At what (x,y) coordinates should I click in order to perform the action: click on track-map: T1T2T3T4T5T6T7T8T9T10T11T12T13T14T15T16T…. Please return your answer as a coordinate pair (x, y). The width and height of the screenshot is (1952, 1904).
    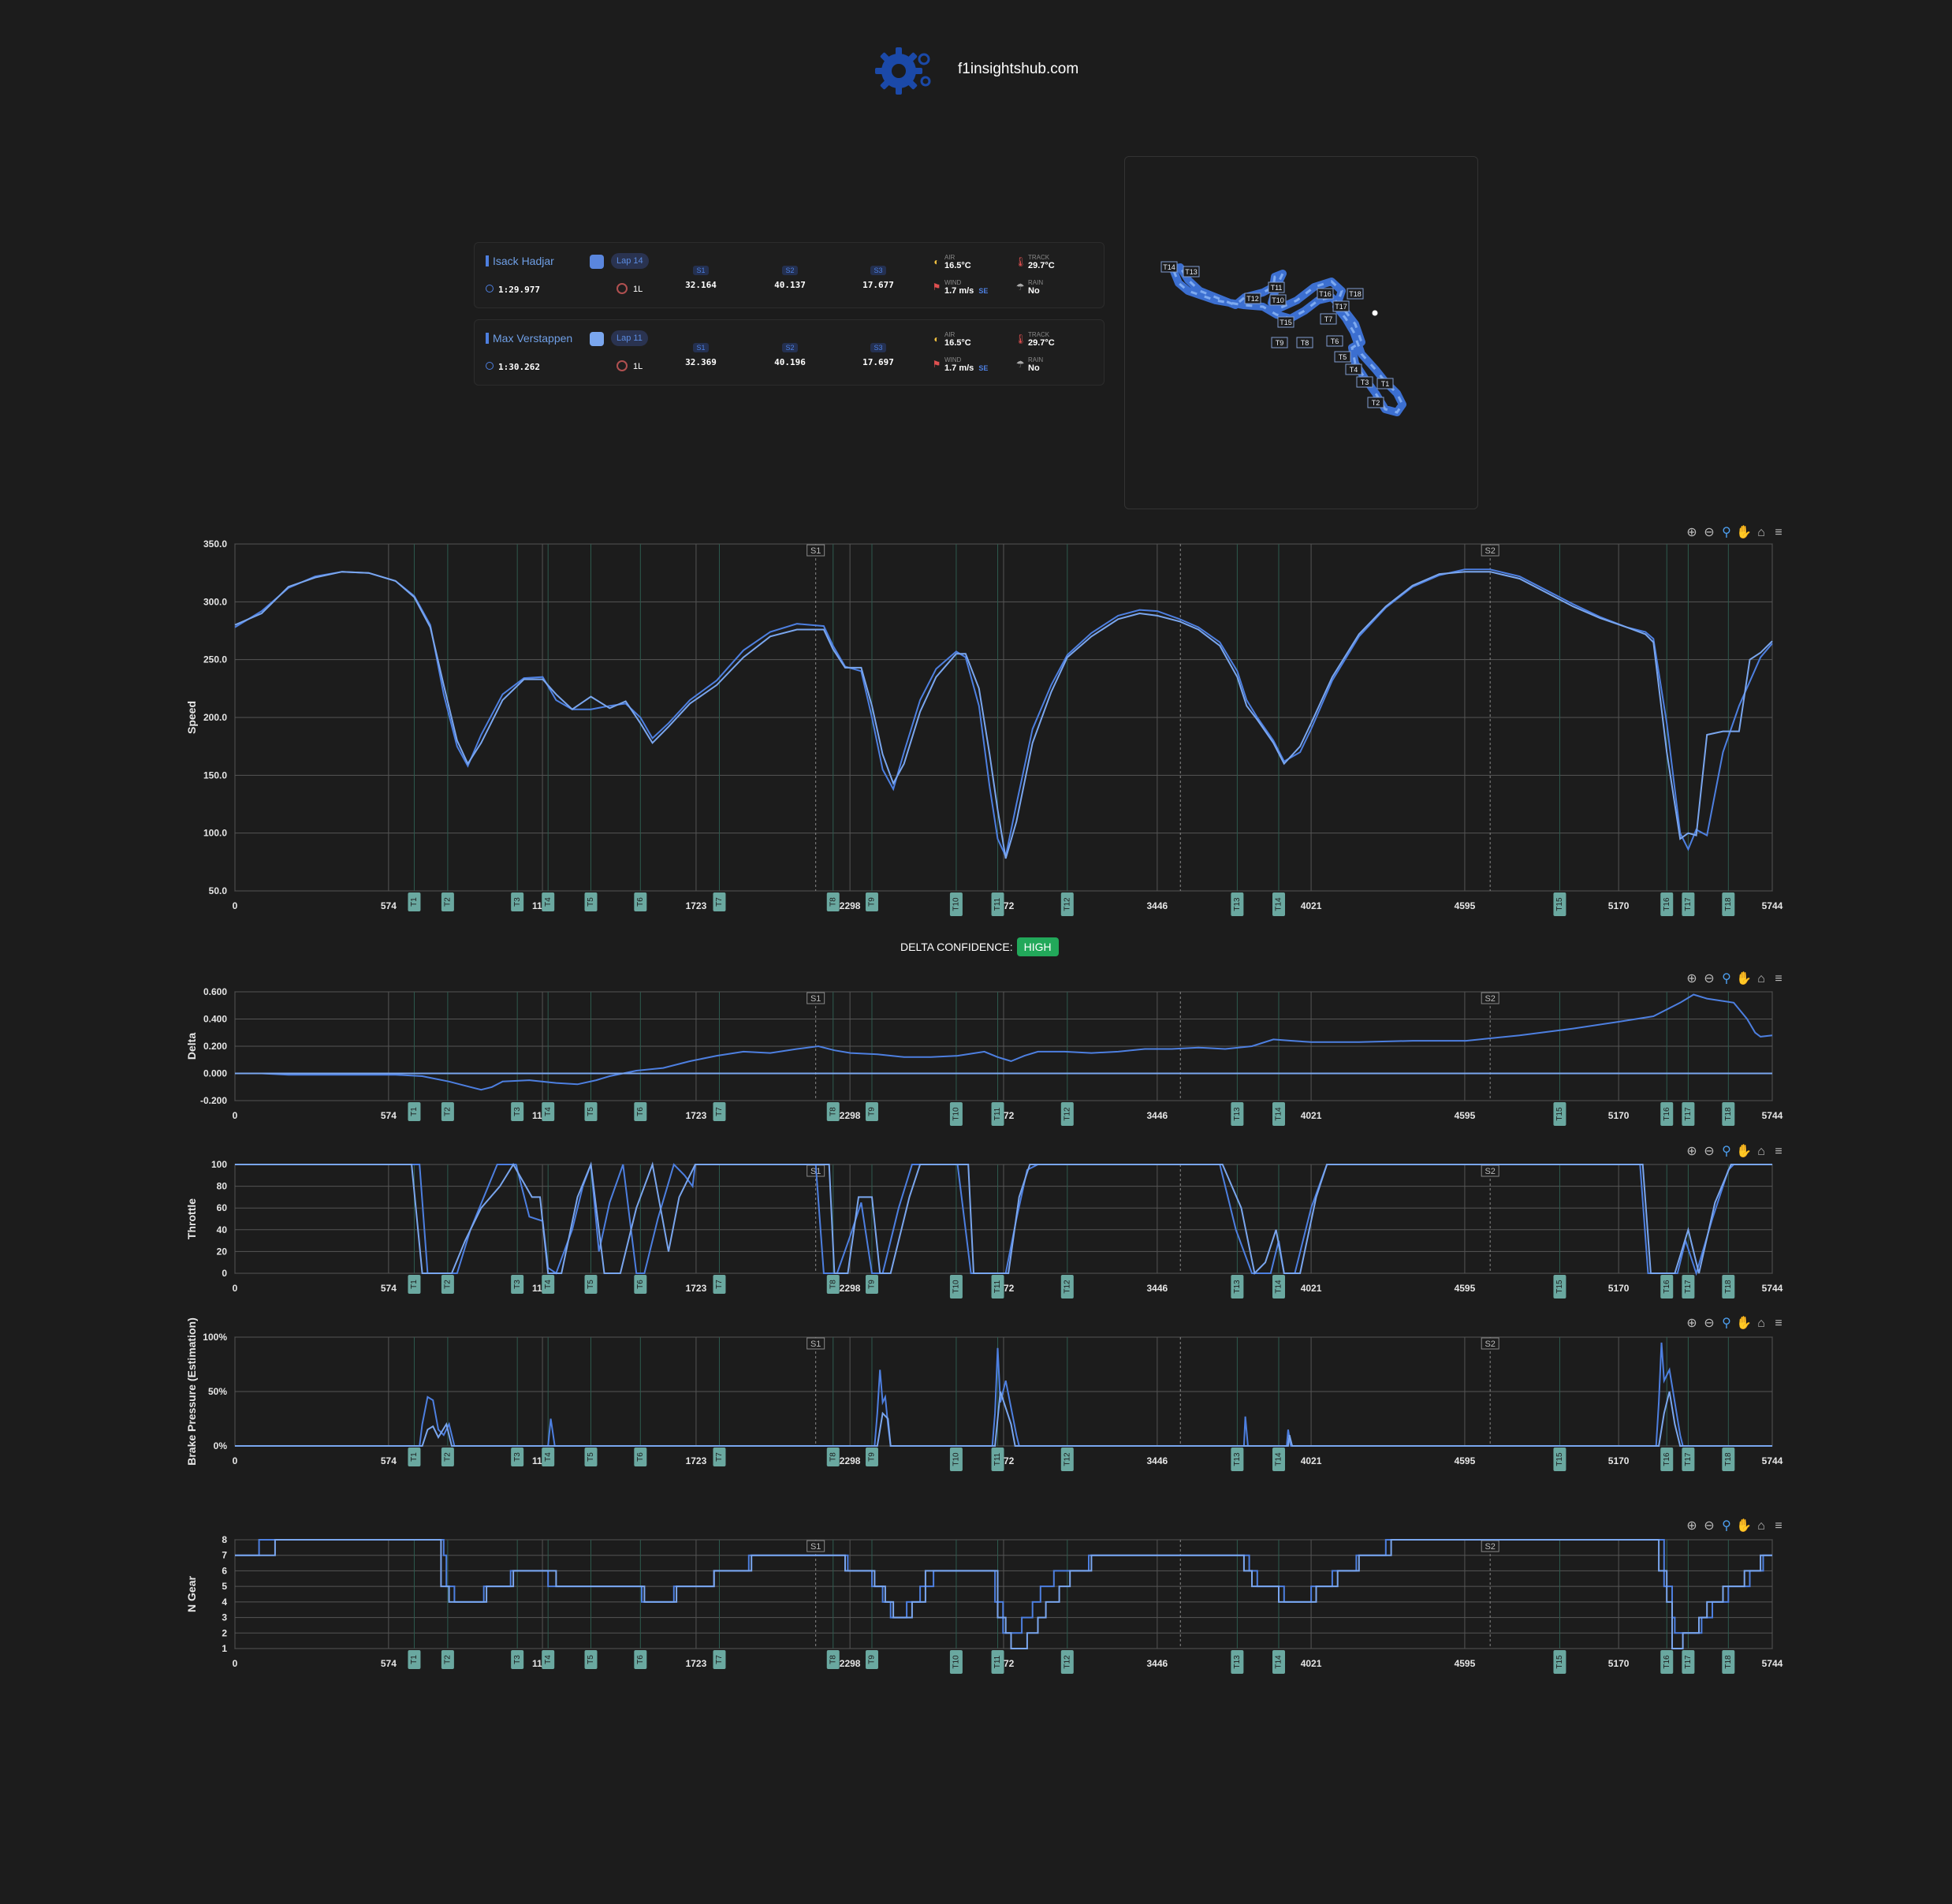
    Looking at the image, I should click on (1301, 333).